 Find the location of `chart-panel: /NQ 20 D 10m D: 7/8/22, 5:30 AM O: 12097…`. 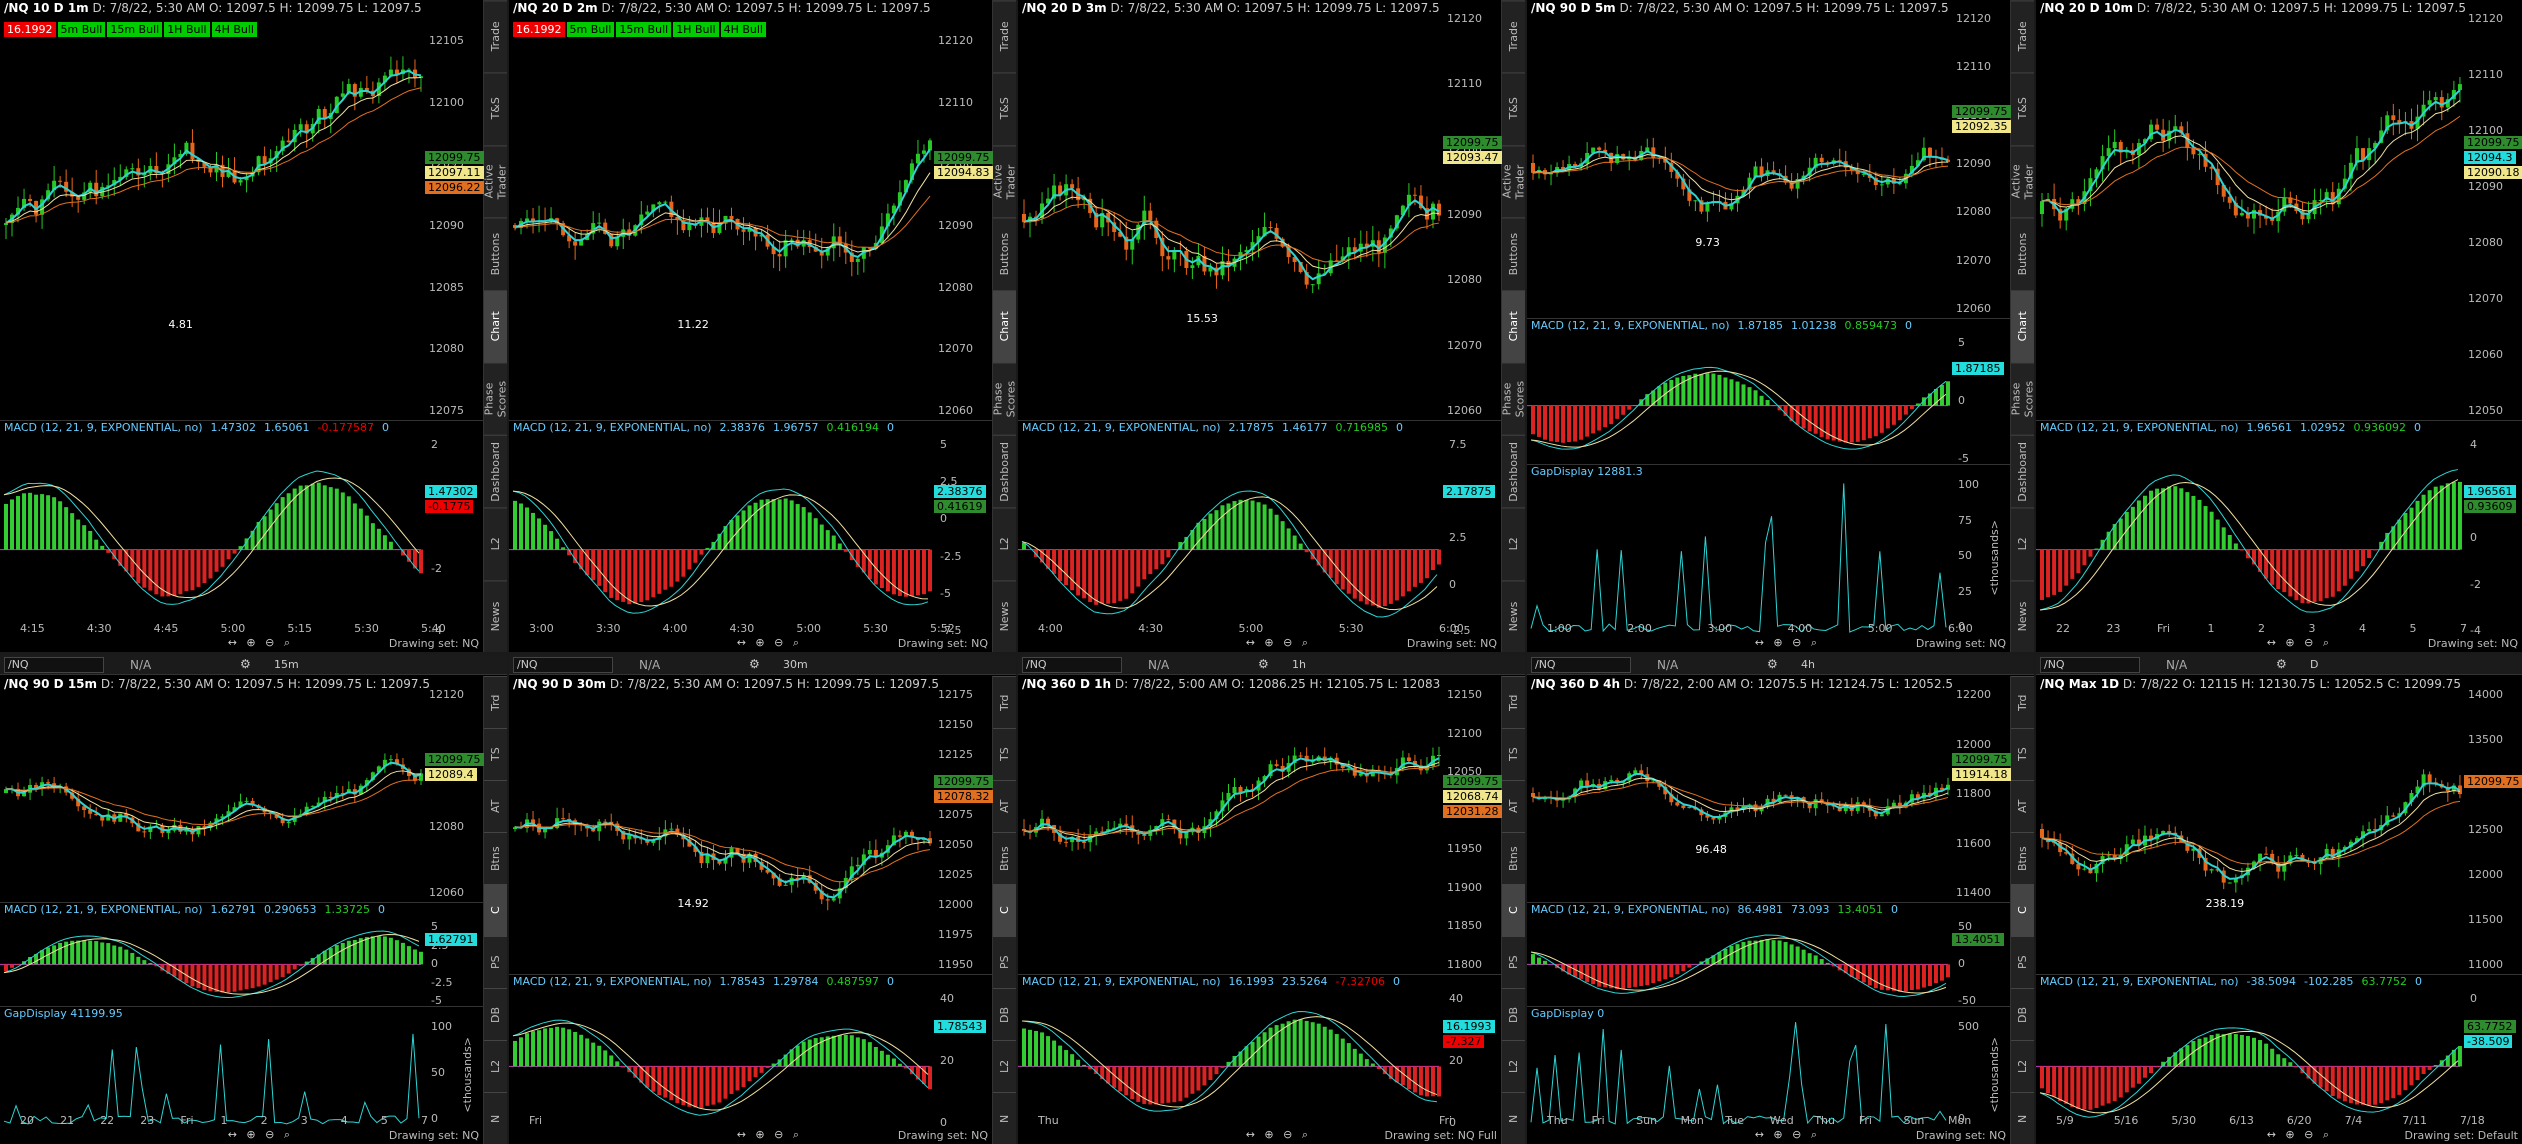

chart-panel: /NQ 20 D 10m D: 7/8/22, 5:30 AM O: 12097… is located at coordinates (2279, 326).